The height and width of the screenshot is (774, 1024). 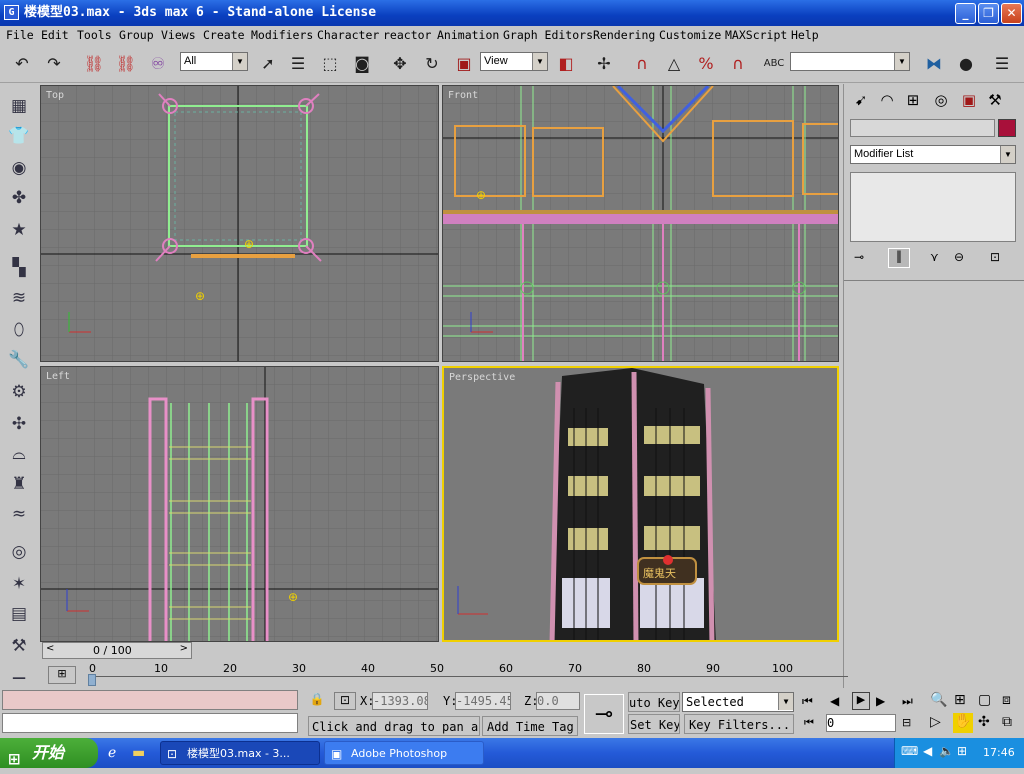 What do you see at coordinates (345, 701) in the screenshot?
I see `absolute-mode-icon: ⊡` at bounding box center [345, 701].